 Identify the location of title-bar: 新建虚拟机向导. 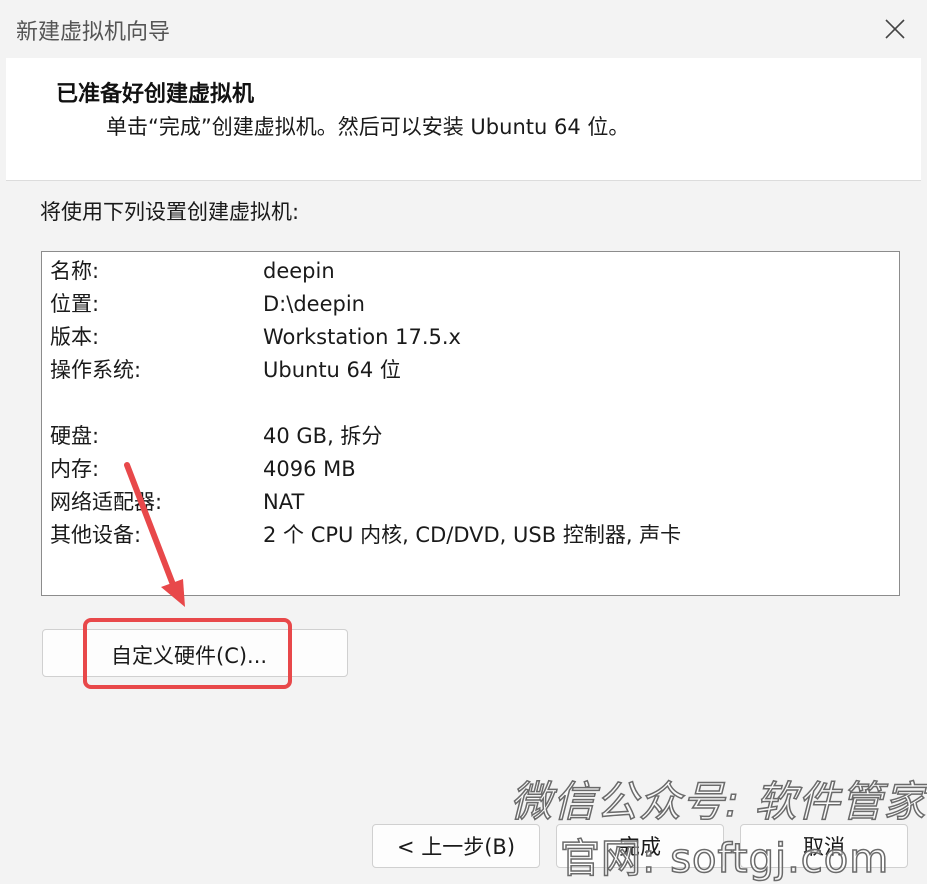
(463, 29).